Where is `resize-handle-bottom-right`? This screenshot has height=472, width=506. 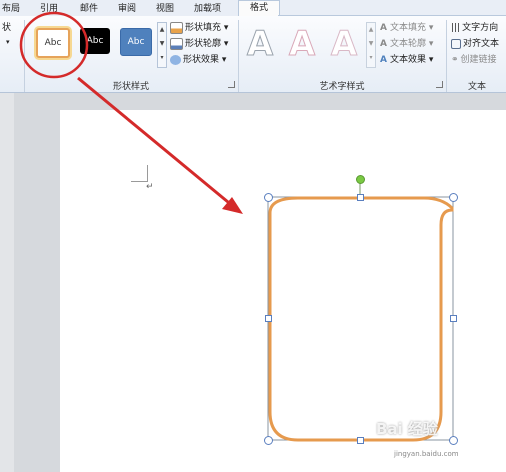
resize-handle-bottom-right is located at coordinates (453, 440).